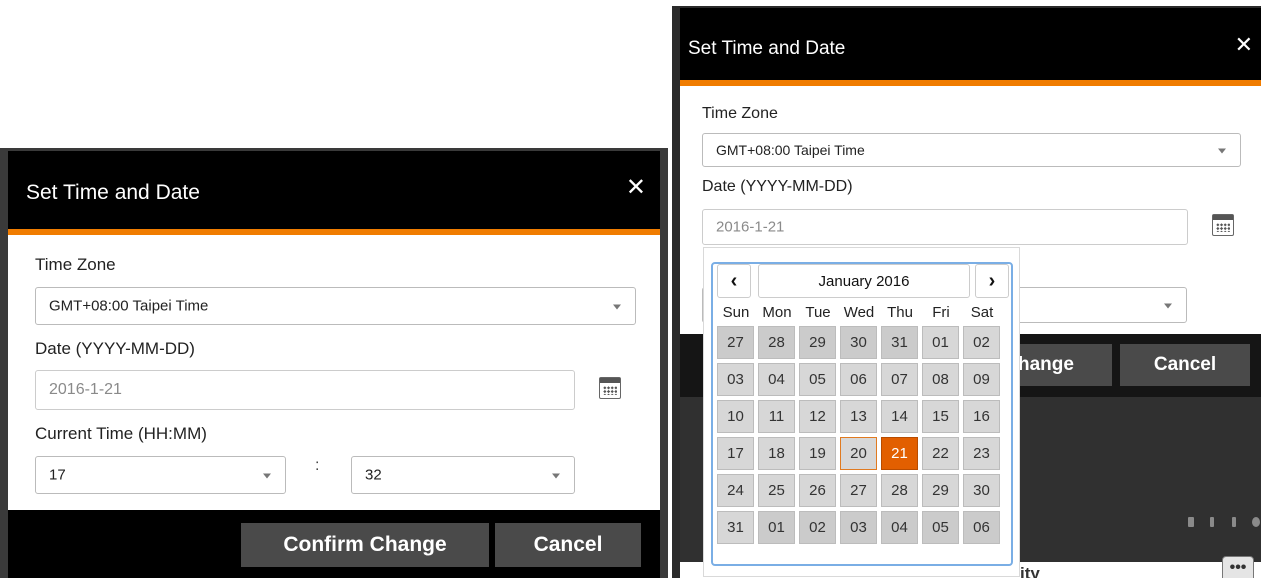 Image resolution: width=1261 pixels, height=578 pixels. Describe the element at coordinates (940, 416) in the screenshot. I see `calendar-day: 15` at that location.